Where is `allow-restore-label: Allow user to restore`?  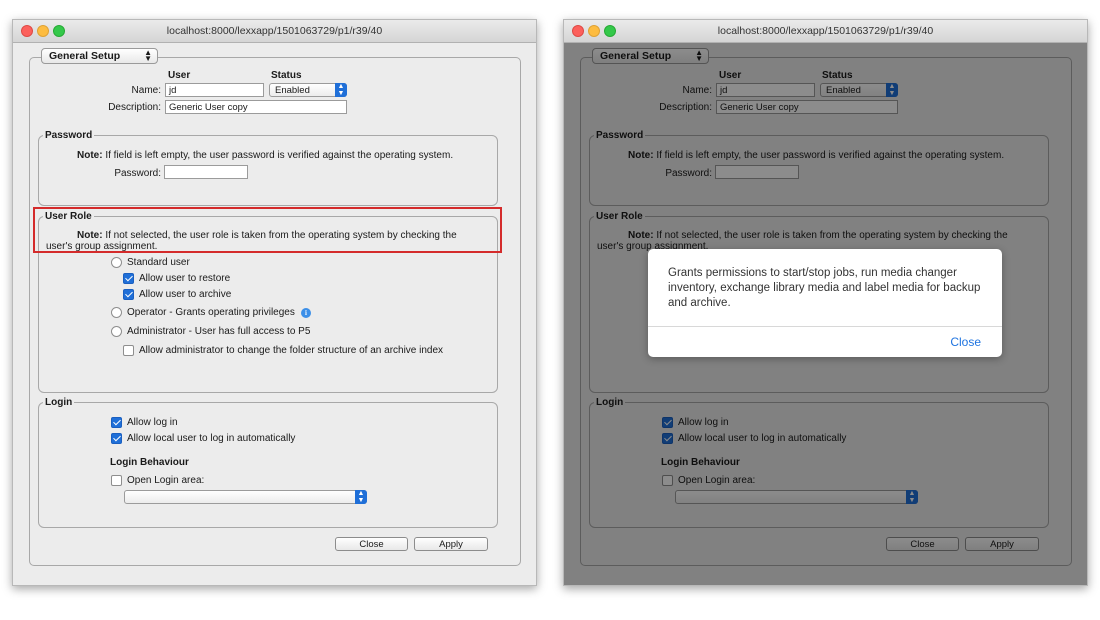
allow-restore-label: Allow user to restore is located at coordinates (185, 278).